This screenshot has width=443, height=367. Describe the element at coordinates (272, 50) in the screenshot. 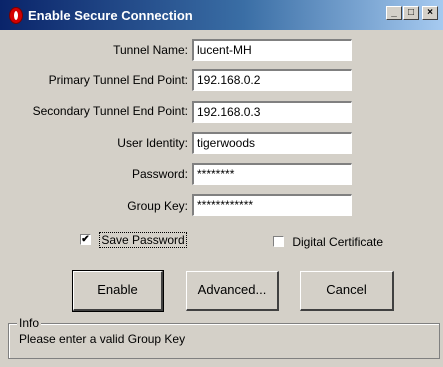

I see `tunnel-name-input: lucent-MH` at that location.